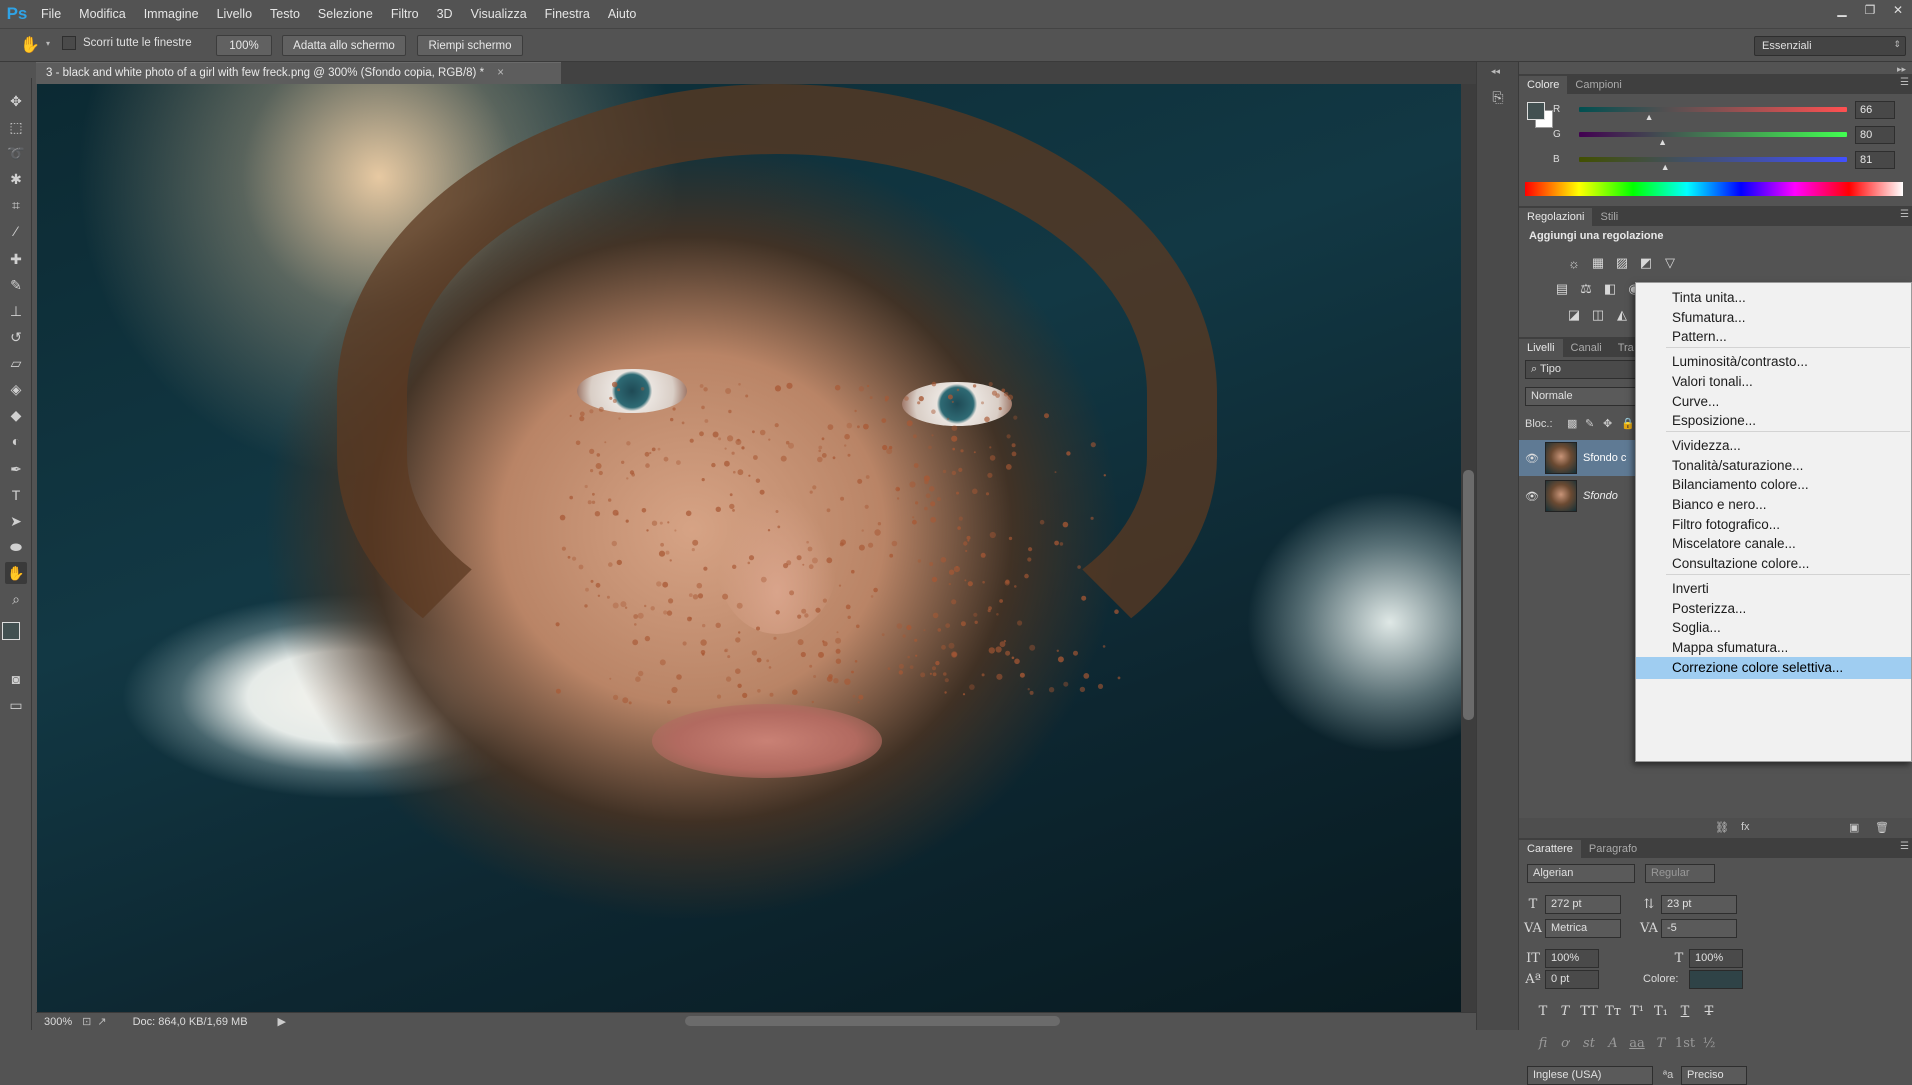 This screenshot has width=1912, height=1085. I want to click on vibrance-icon: ▽, so click(1670, 263).